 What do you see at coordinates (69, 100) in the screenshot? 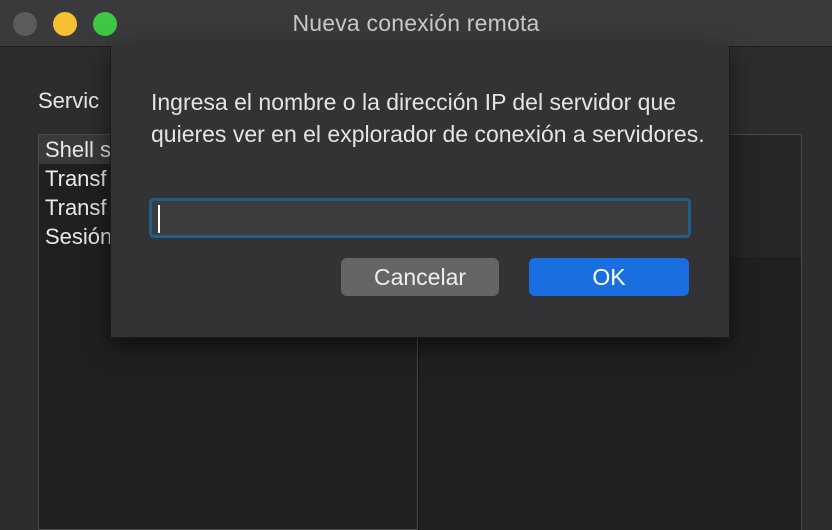
I see `servers-section-label: Servic` at bounding box center [69, 100].